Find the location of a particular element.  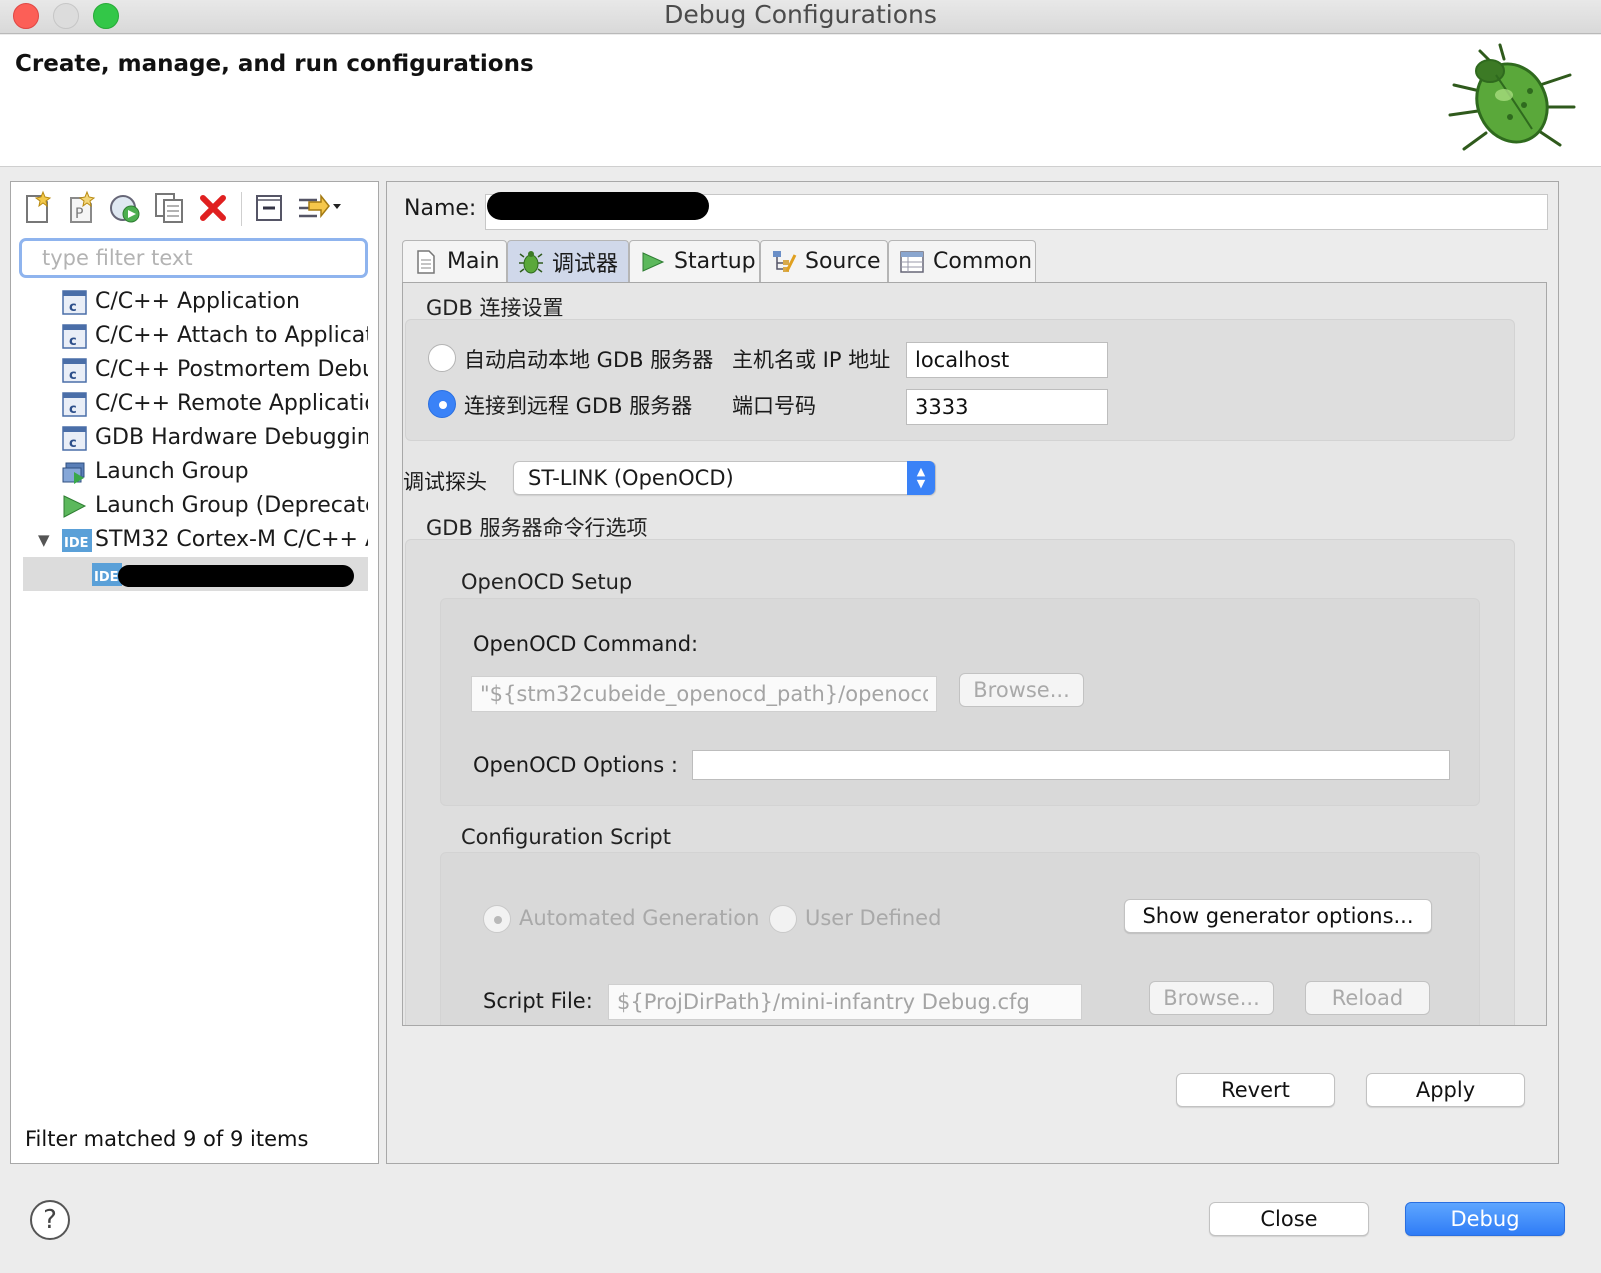

tab-debugger: 调试器 is located at coordinates (568, 261).